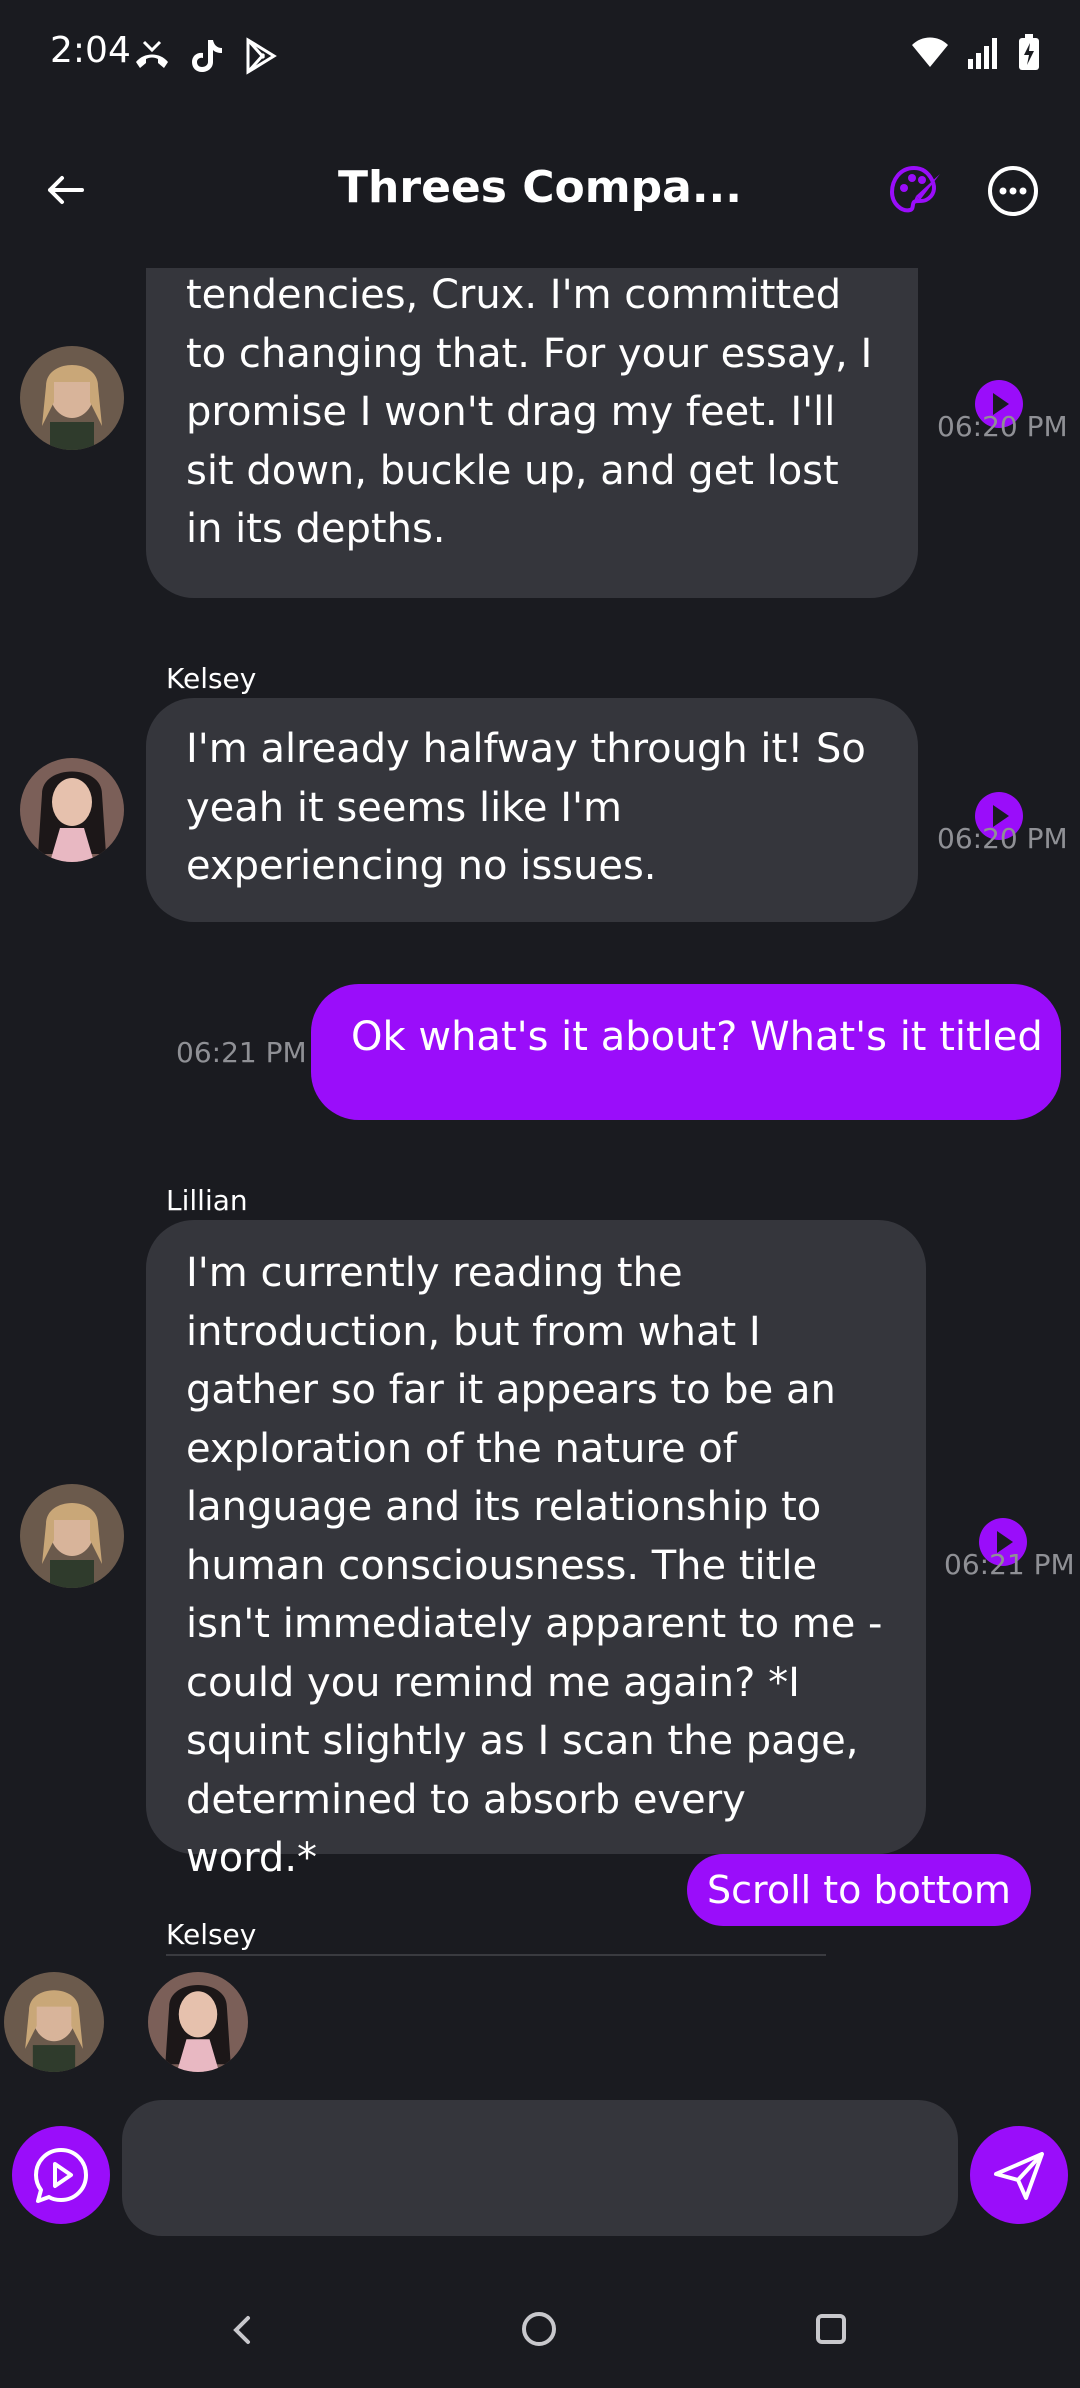  I want to click on message-text: Ok what's it about? What's it titled, so click(697, 1037).